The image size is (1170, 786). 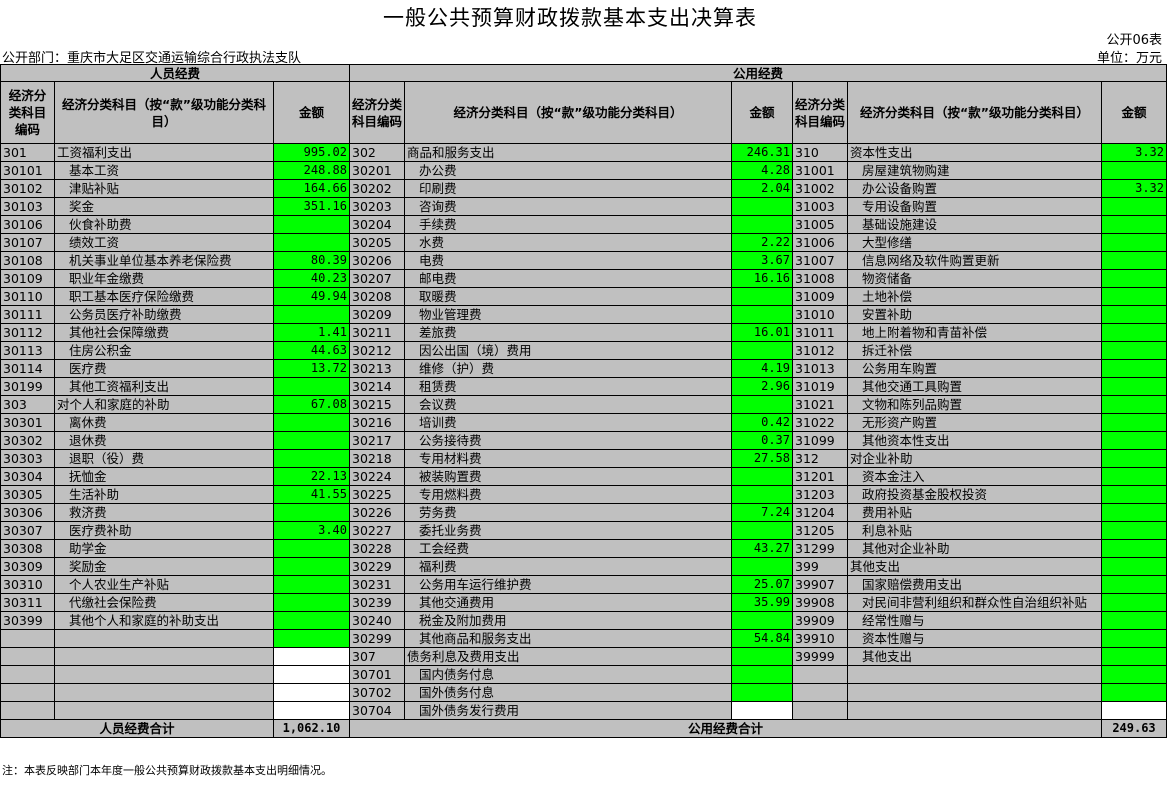 What do you see at coordinates (568, 386) in the screenshot?
I see `name-cell: 租赁费` at bounding box center [568, 386].